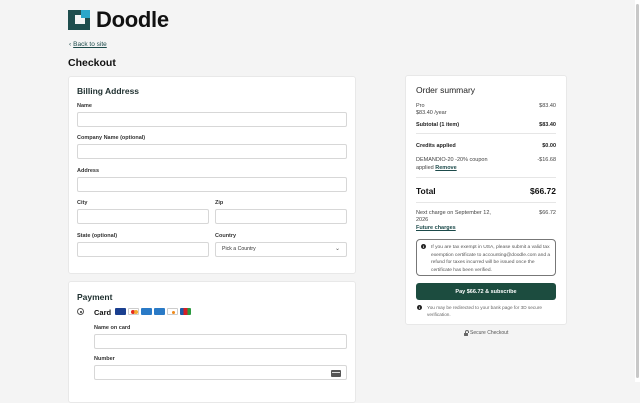 The image size is (640, 403). What do you see at coordinates (486, 113) in the screenshot?
I see `plan-period-row: $83.40 /year` at bounding box center [486, 113].